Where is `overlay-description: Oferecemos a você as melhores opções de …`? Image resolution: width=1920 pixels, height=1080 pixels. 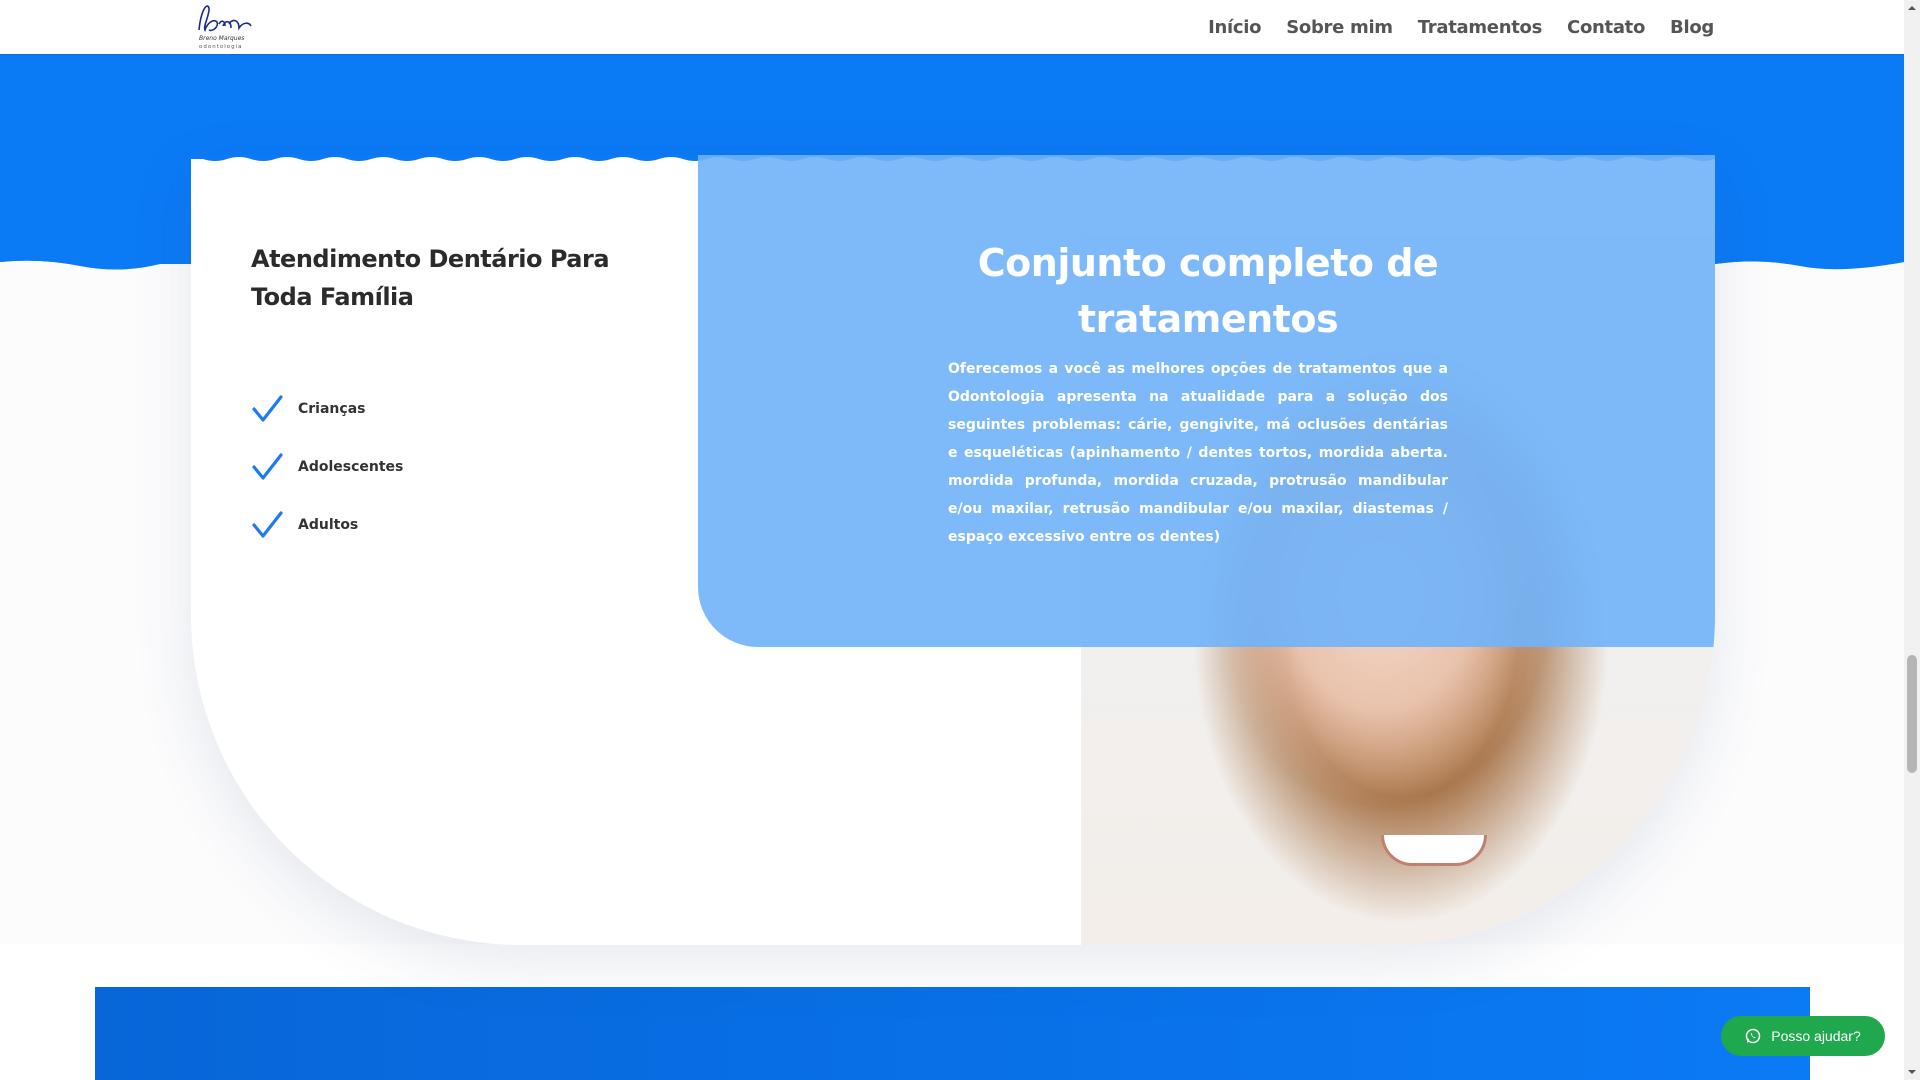 overlay-description: Oferecemos a você as melhores opções de … is located at coordinates (1198, 453).